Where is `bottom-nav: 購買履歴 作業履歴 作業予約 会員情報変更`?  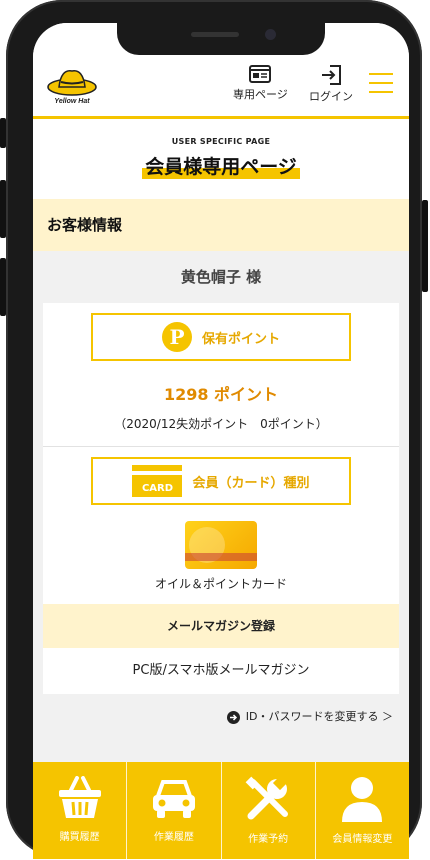 bottom-nav: 購買履歴 作業履歴 作業予約 会員情報変更 is located at coordinates (221, 810).